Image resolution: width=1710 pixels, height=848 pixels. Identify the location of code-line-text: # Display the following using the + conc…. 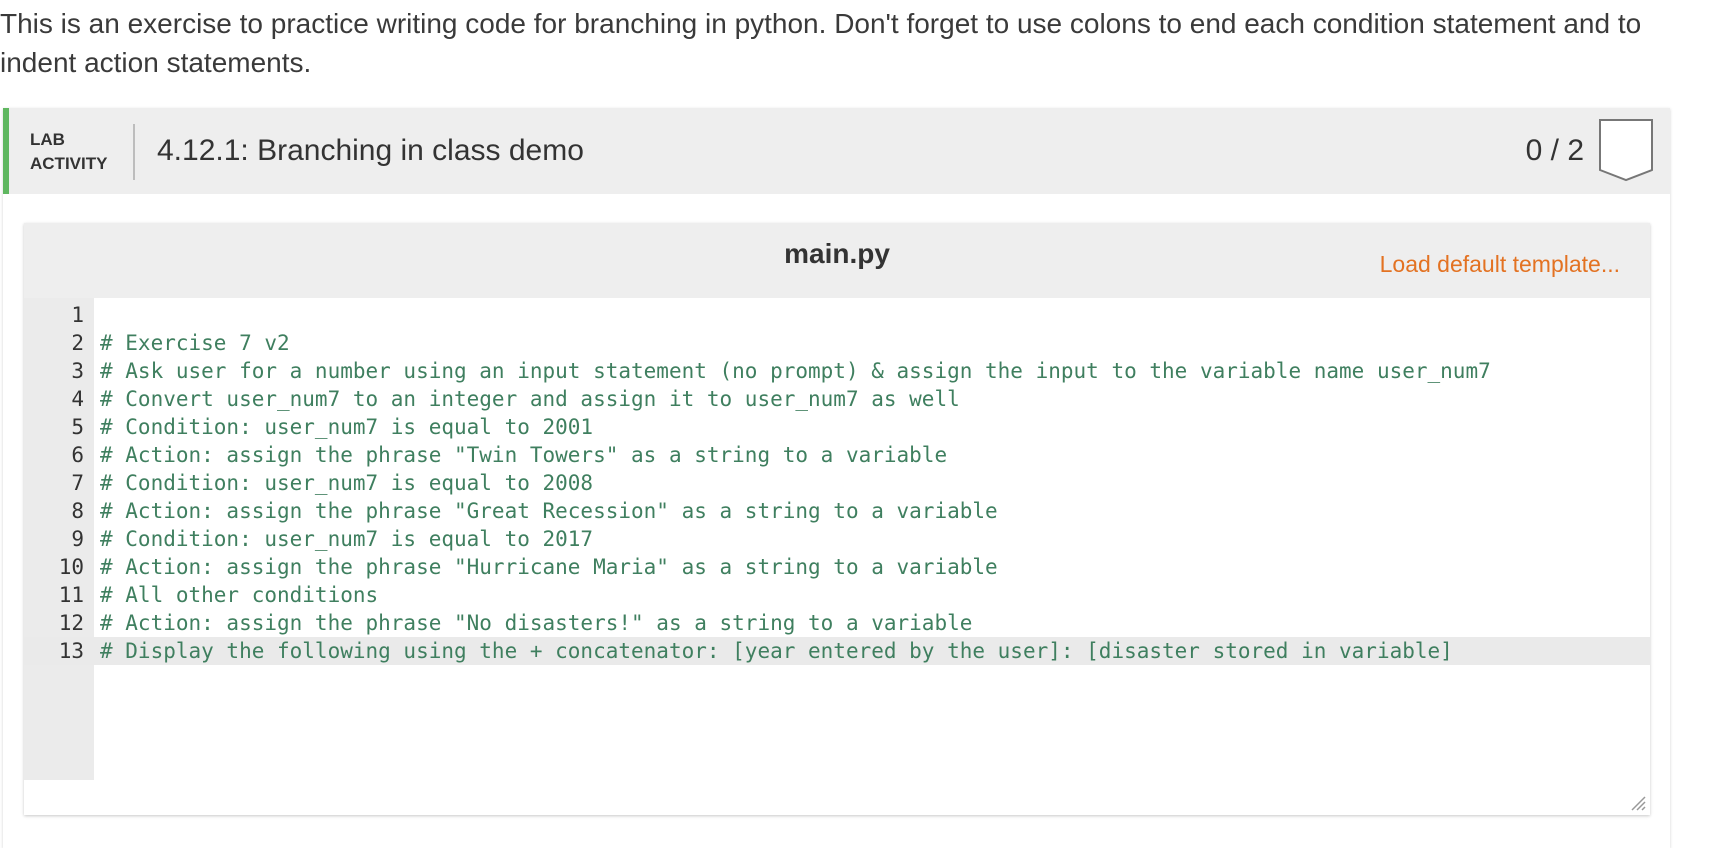
(776, 651).